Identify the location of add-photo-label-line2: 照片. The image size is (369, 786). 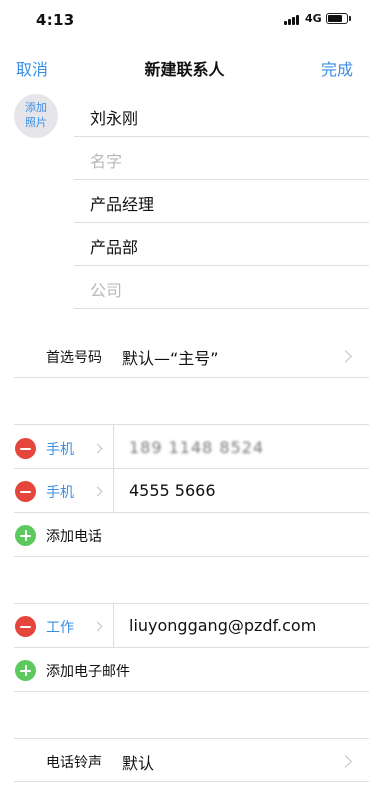
(36, 122).